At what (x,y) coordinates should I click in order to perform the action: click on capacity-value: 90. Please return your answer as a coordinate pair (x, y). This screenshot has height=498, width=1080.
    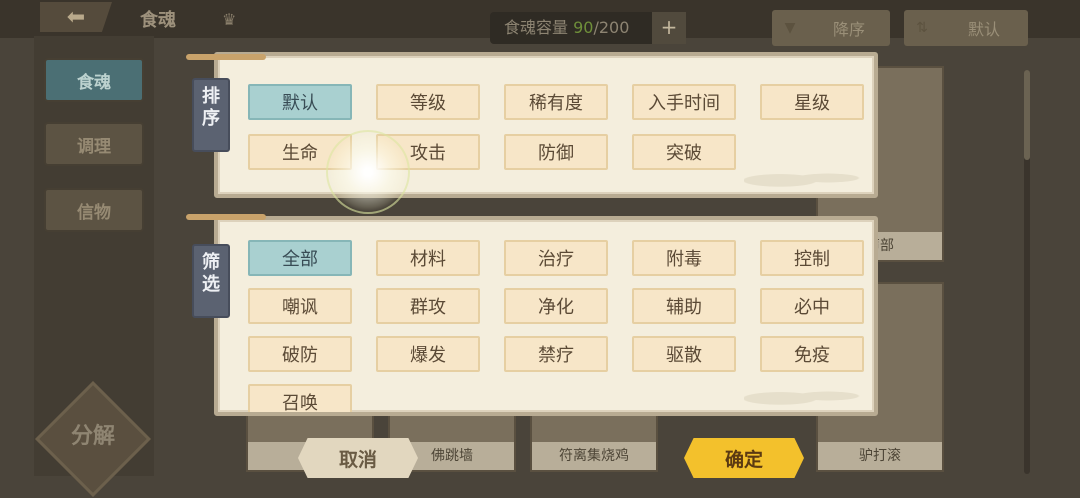
    Looking at the image, I should click on (583, 27).